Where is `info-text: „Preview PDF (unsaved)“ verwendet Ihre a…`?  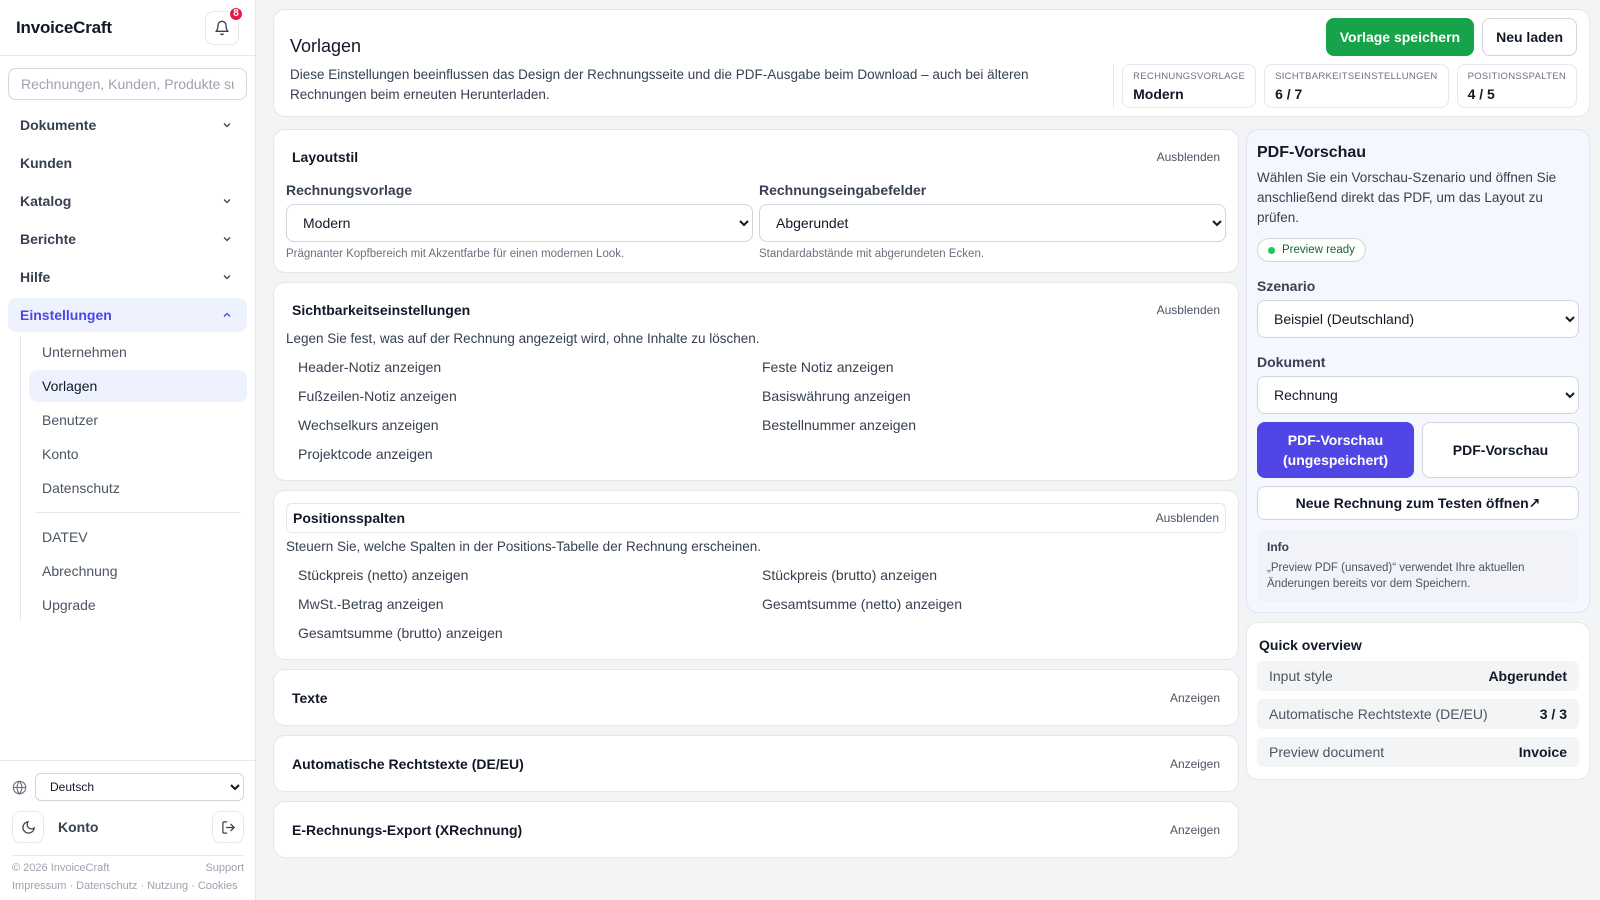
info-text: „Preview PDF (unsaved)“ verwendet Ihre a… is located at coordinates (1396, 576).